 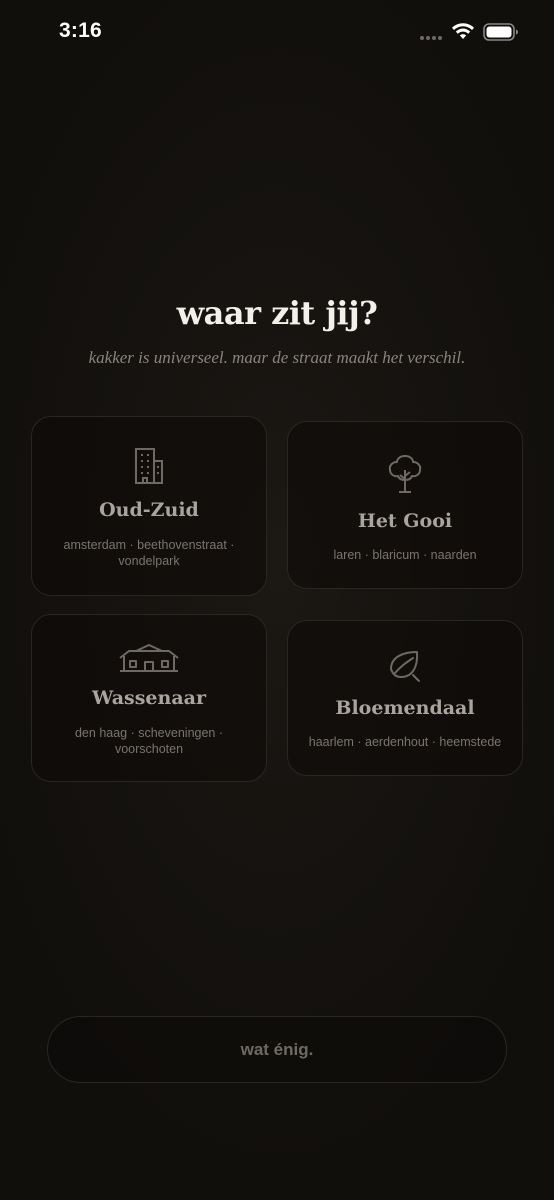 What do you see at coordinates (405, 521) in the screenshot?
I see `region-card-title: Het Gooi` at bounding box center [405, 521].